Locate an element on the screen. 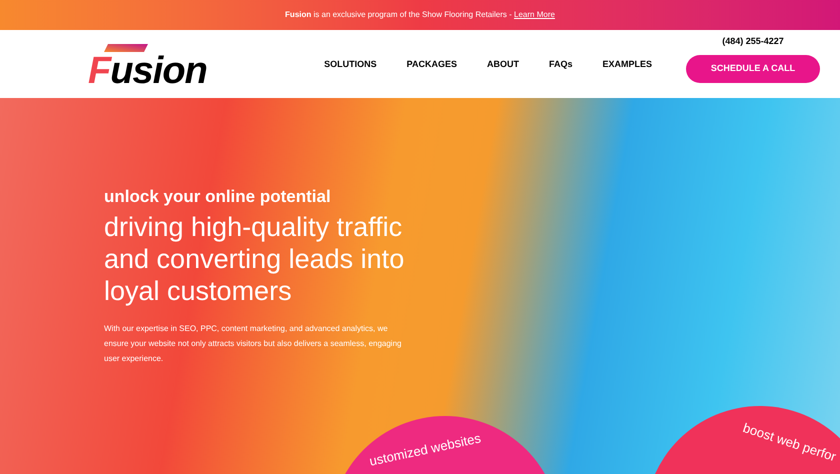 This screenshot has width=840, height=474. nav-link: PACKAGES is located at coordinates (431, 65).